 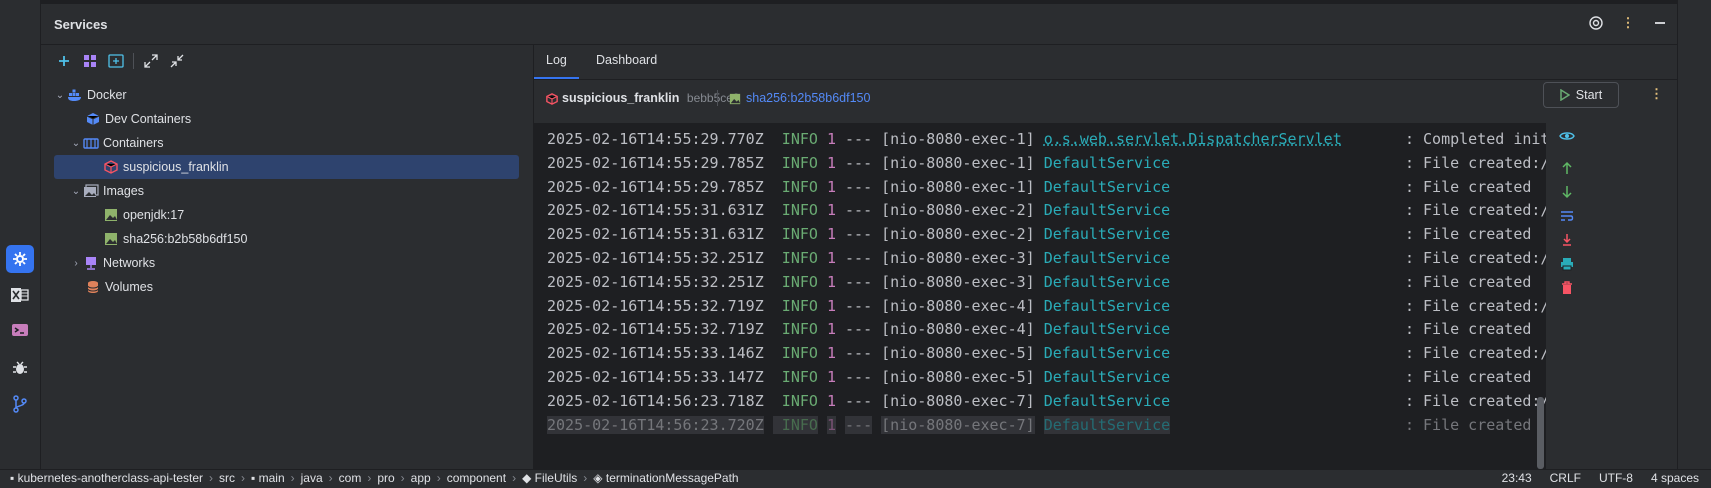 I want to click on tab-dashboard: Dashboard, so click(x=622, y=64).